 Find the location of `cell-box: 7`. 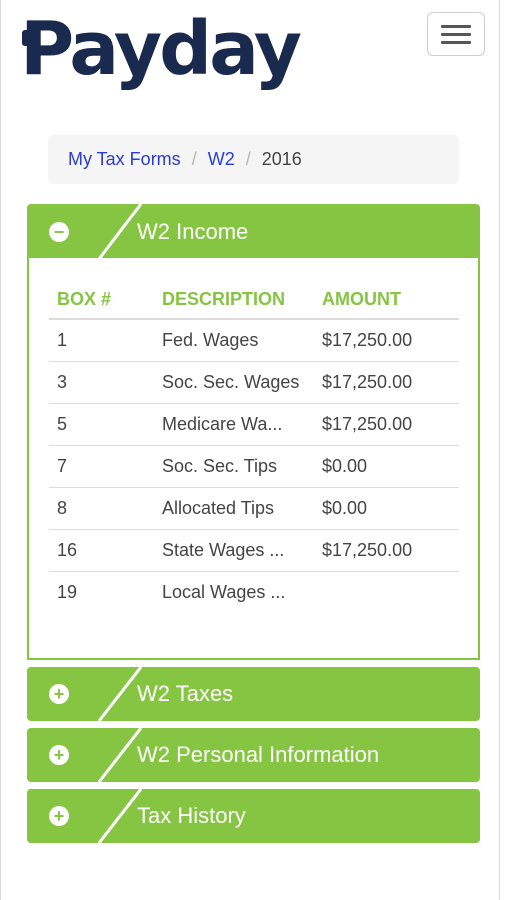

cell-box: 7 is located at coordinates (101, 466).